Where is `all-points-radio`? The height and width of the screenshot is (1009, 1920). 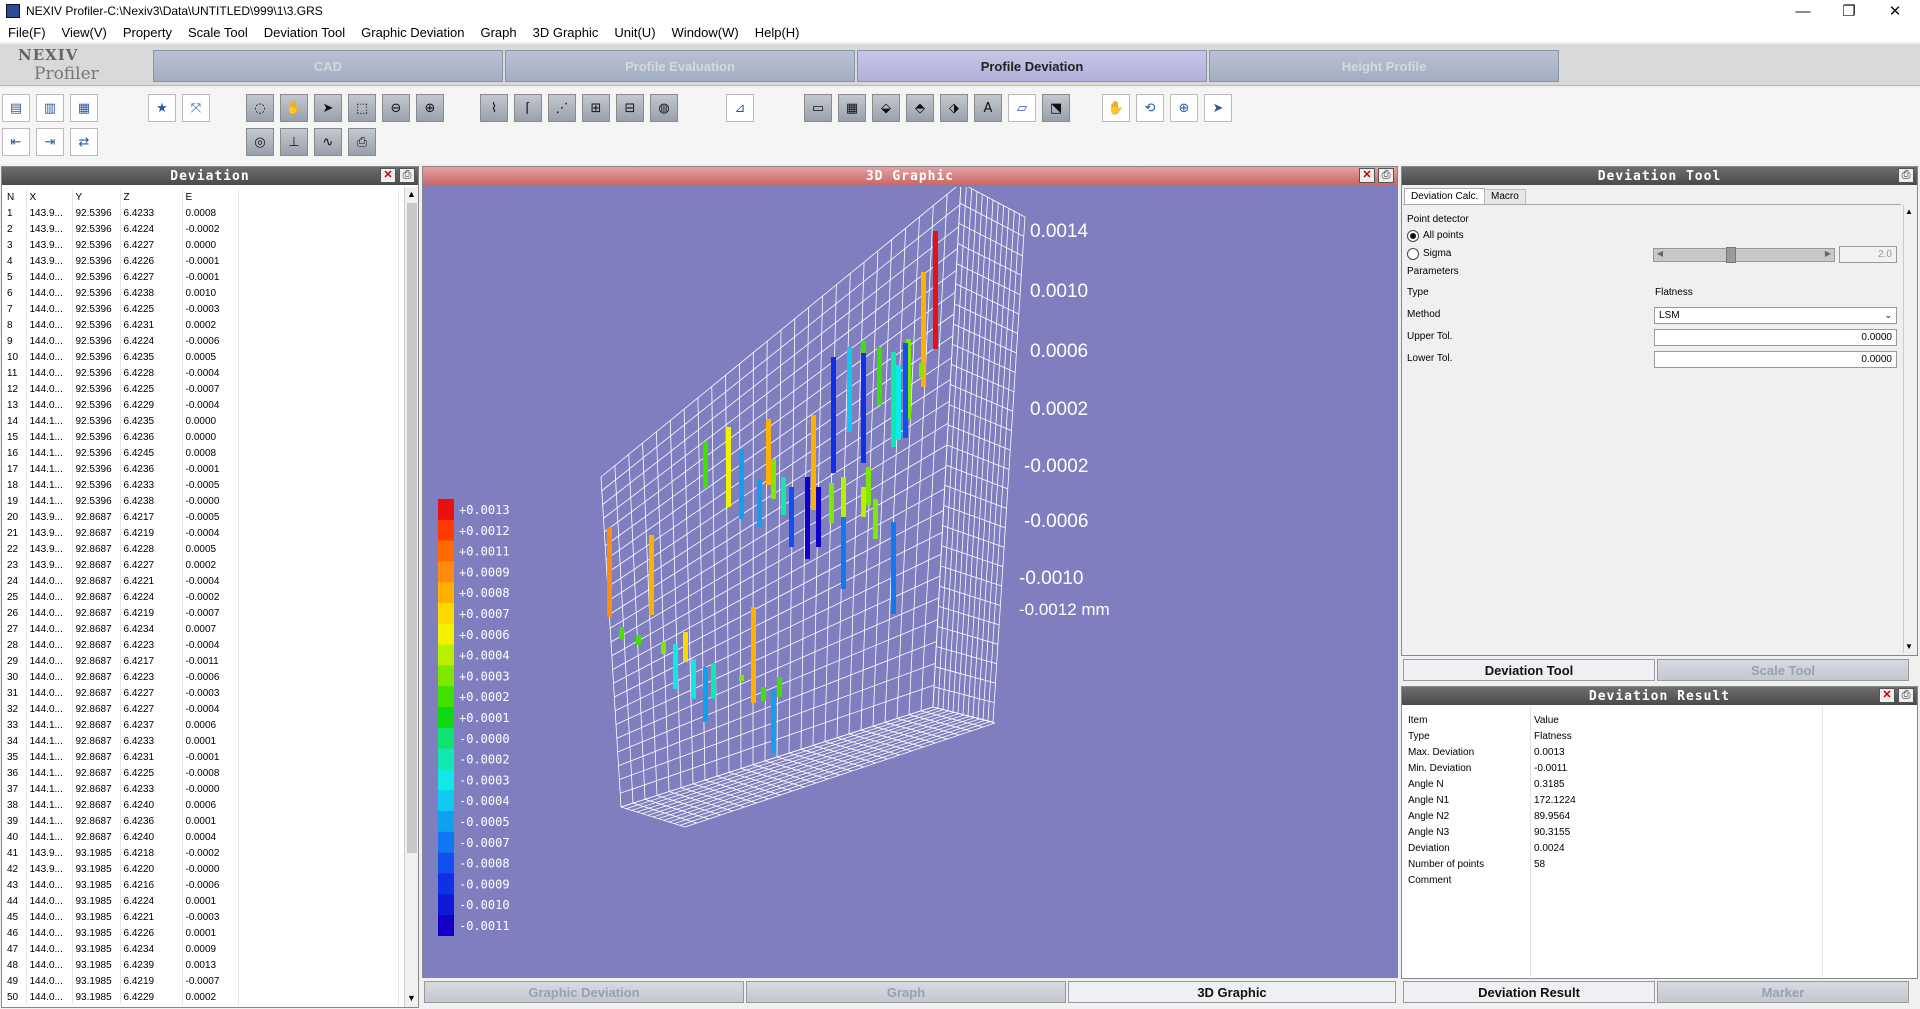
all-points-radio is located at coordinates (1413, 236).